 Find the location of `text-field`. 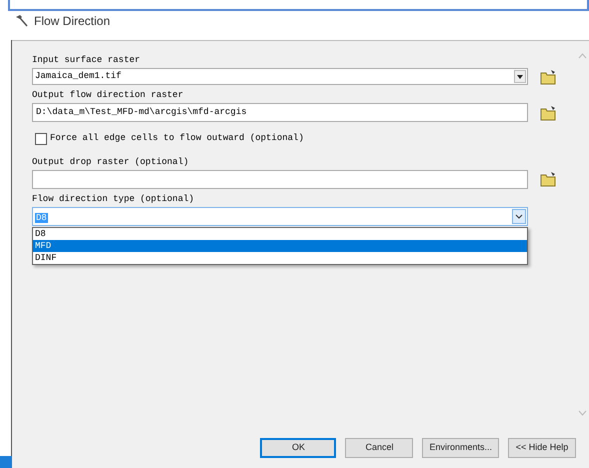

text-field is located at coordinates (280, 179).